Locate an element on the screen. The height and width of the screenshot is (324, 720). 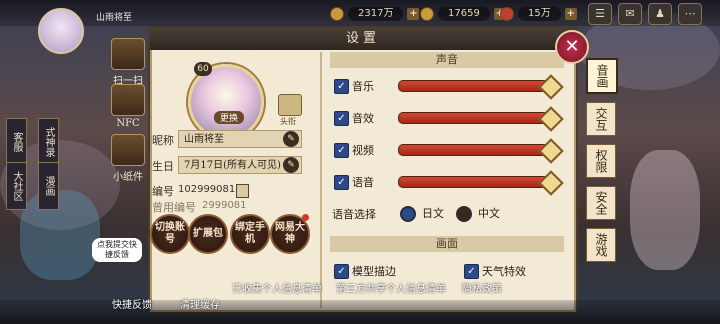
settings-title: 设置 is located at coordinates (363, 39).